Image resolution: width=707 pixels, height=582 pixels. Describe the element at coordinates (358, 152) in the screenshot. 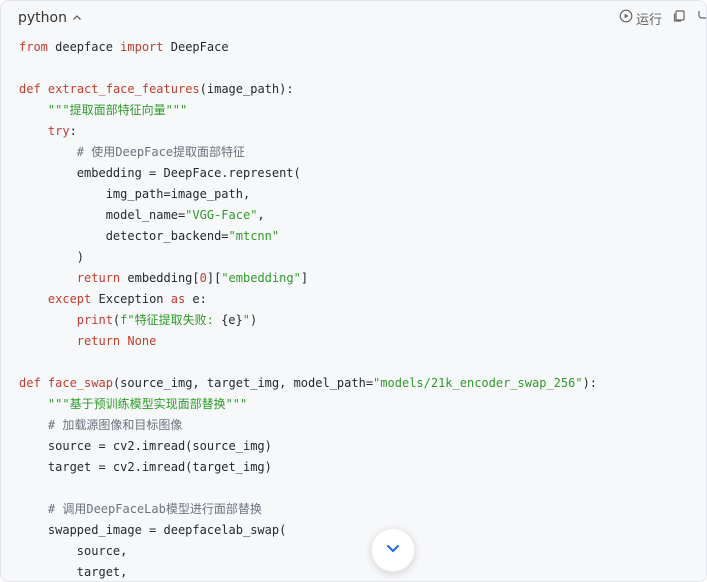

I see `code-line: # 使用DeepFace提取面部特征` at that location.